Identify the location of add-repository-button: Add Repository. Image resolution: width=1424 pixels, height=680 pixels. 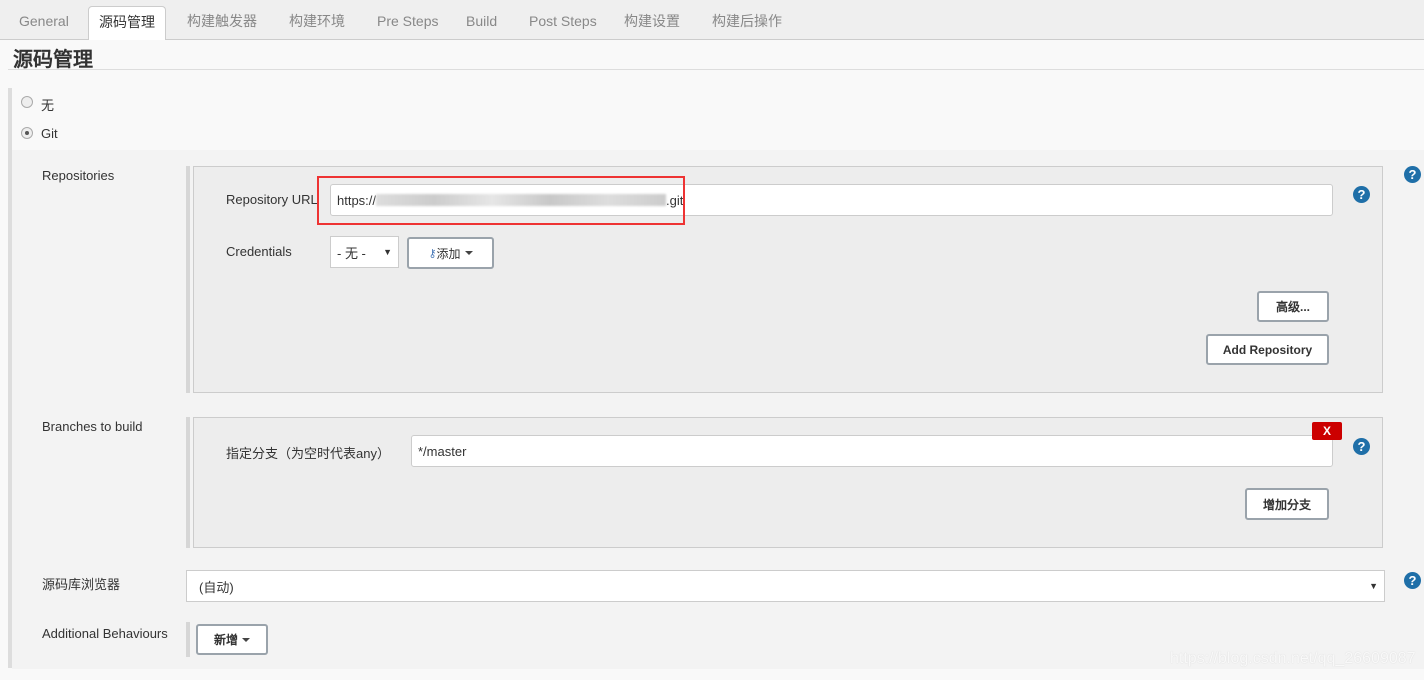
(1267, 349).